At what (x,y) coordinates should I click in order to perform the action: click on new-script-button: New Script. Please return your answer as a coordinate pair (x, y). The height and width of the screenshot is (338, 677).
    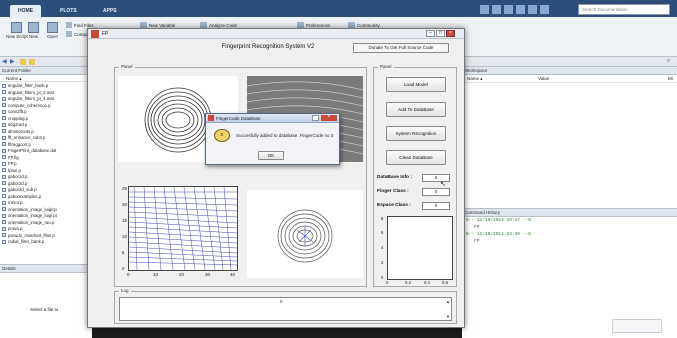
    Looking at the image, I should click on (17, 30).